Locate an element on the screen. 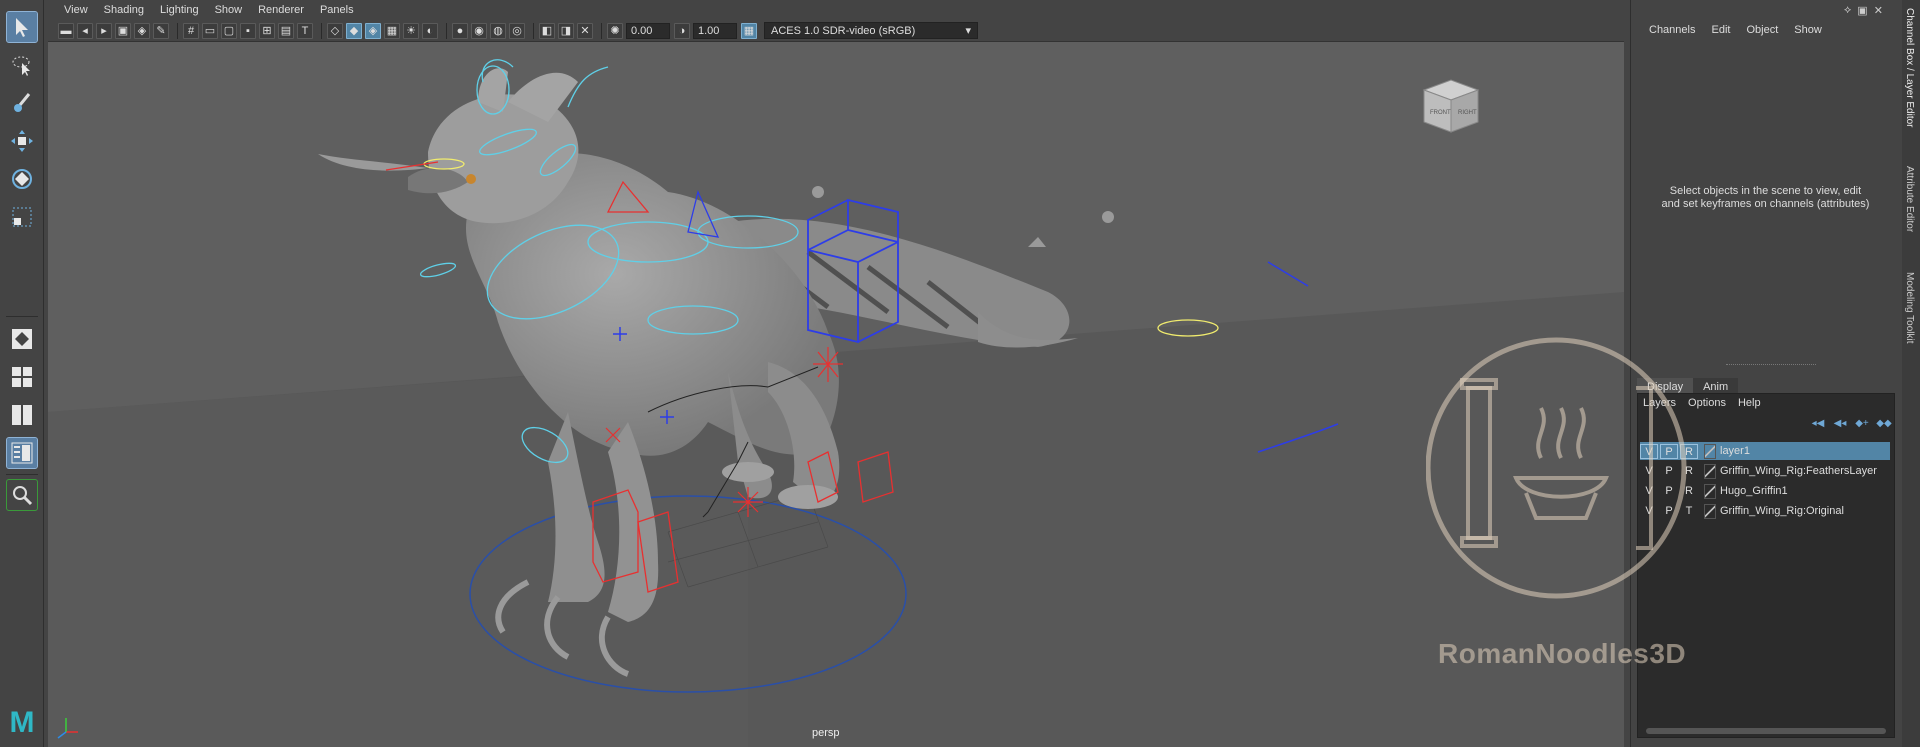  lasso-tool-icon is located at coordinates (22, 65).